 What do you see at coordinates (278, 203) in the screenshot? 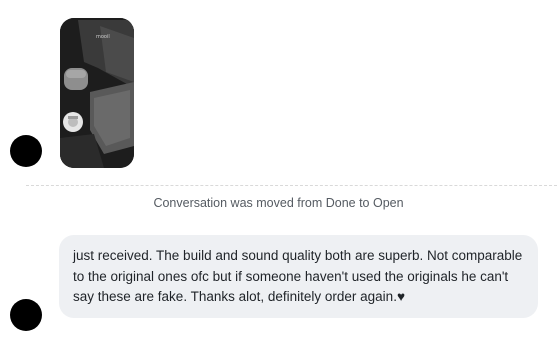
I see `system-status-message: Conversation was moved from Done to Open` at bounding box center [278, 203].